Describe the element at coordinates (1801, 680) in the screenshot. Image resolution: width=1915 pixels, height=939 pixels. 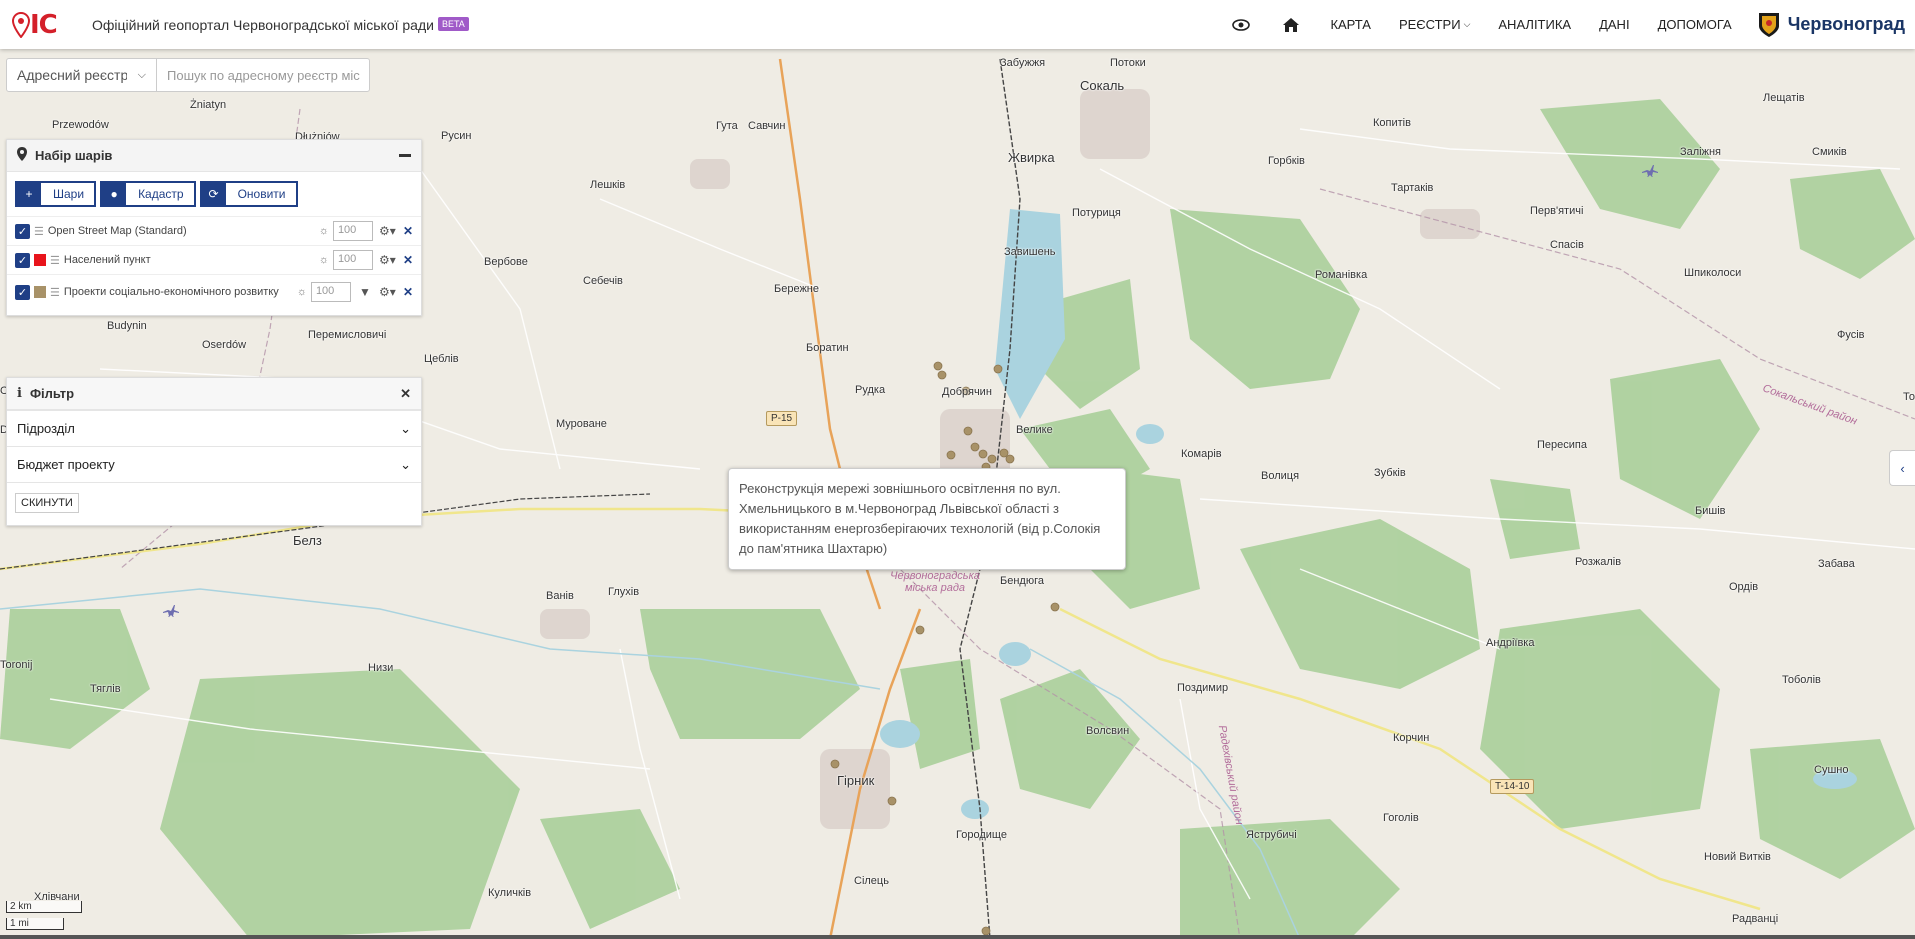
I see `place-label: Тоболів` at that location.